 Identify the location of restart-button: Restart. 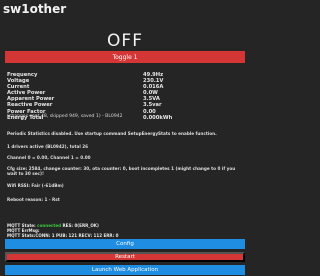
(125, 257).